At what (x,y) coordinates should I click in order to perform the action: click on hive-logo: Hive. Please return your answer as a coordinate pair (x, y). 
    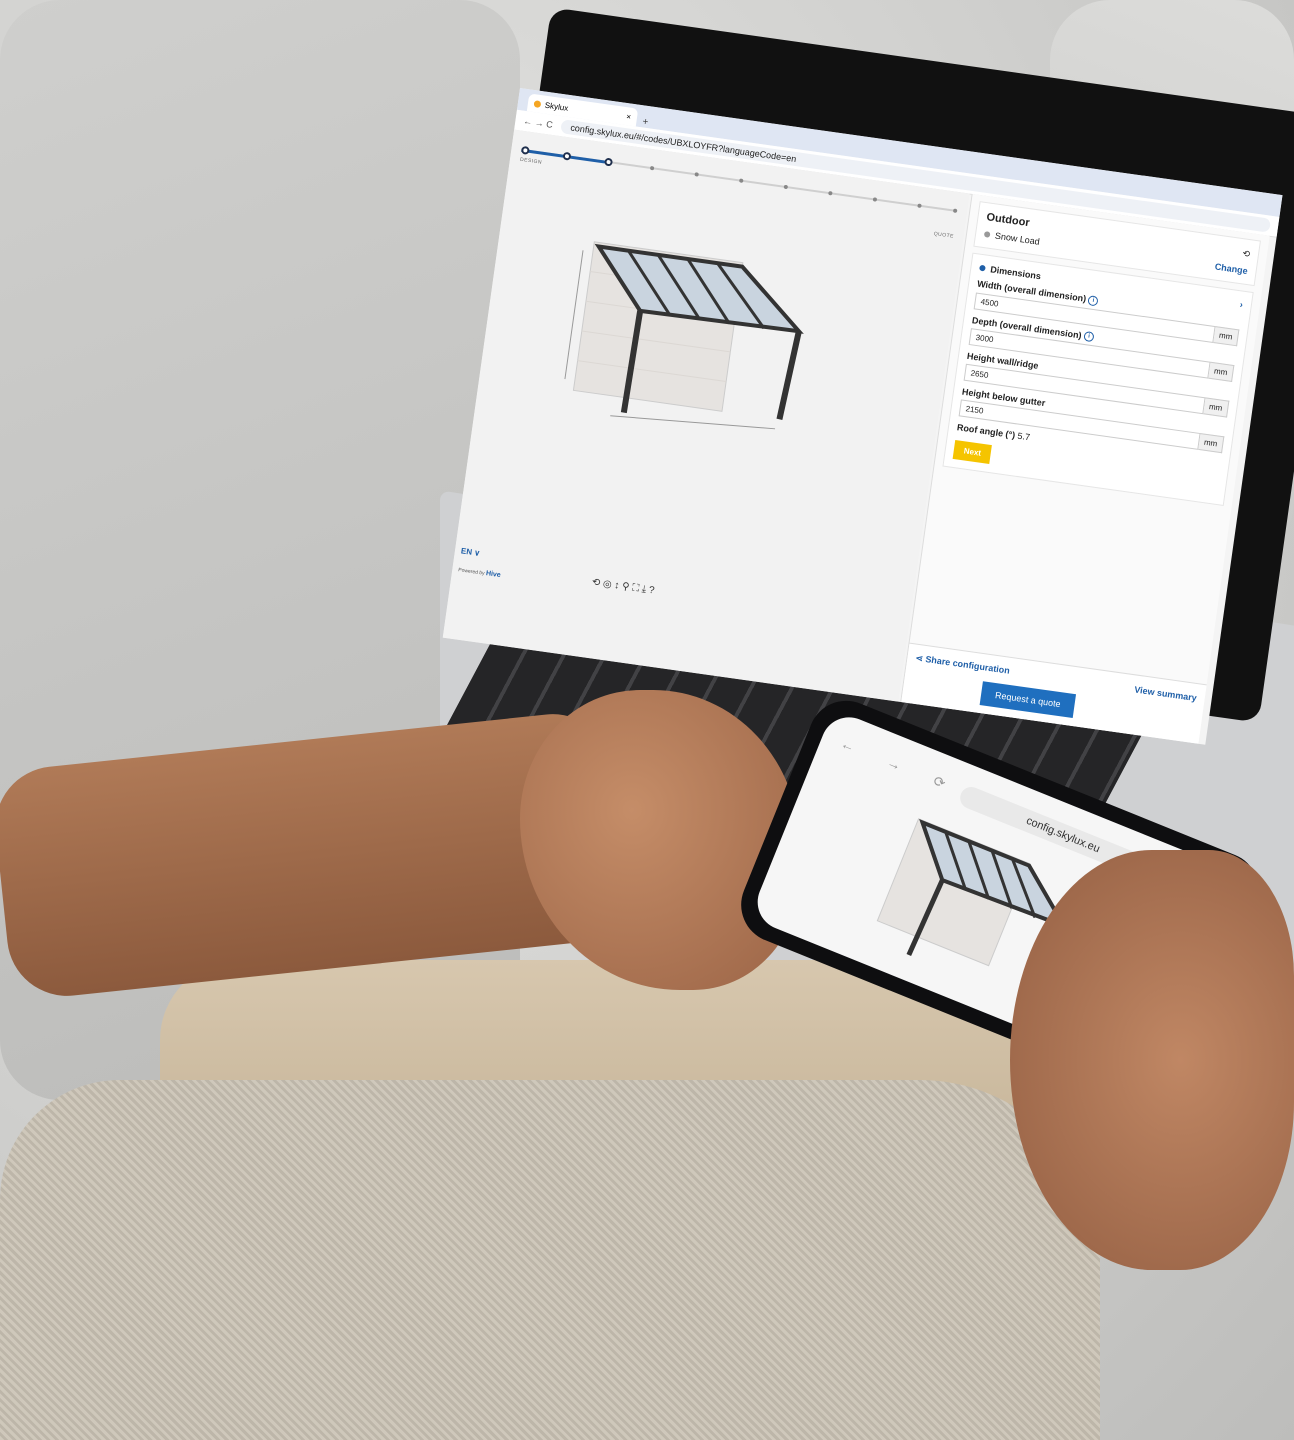
    Looking at the image, I should click on (493, 575).